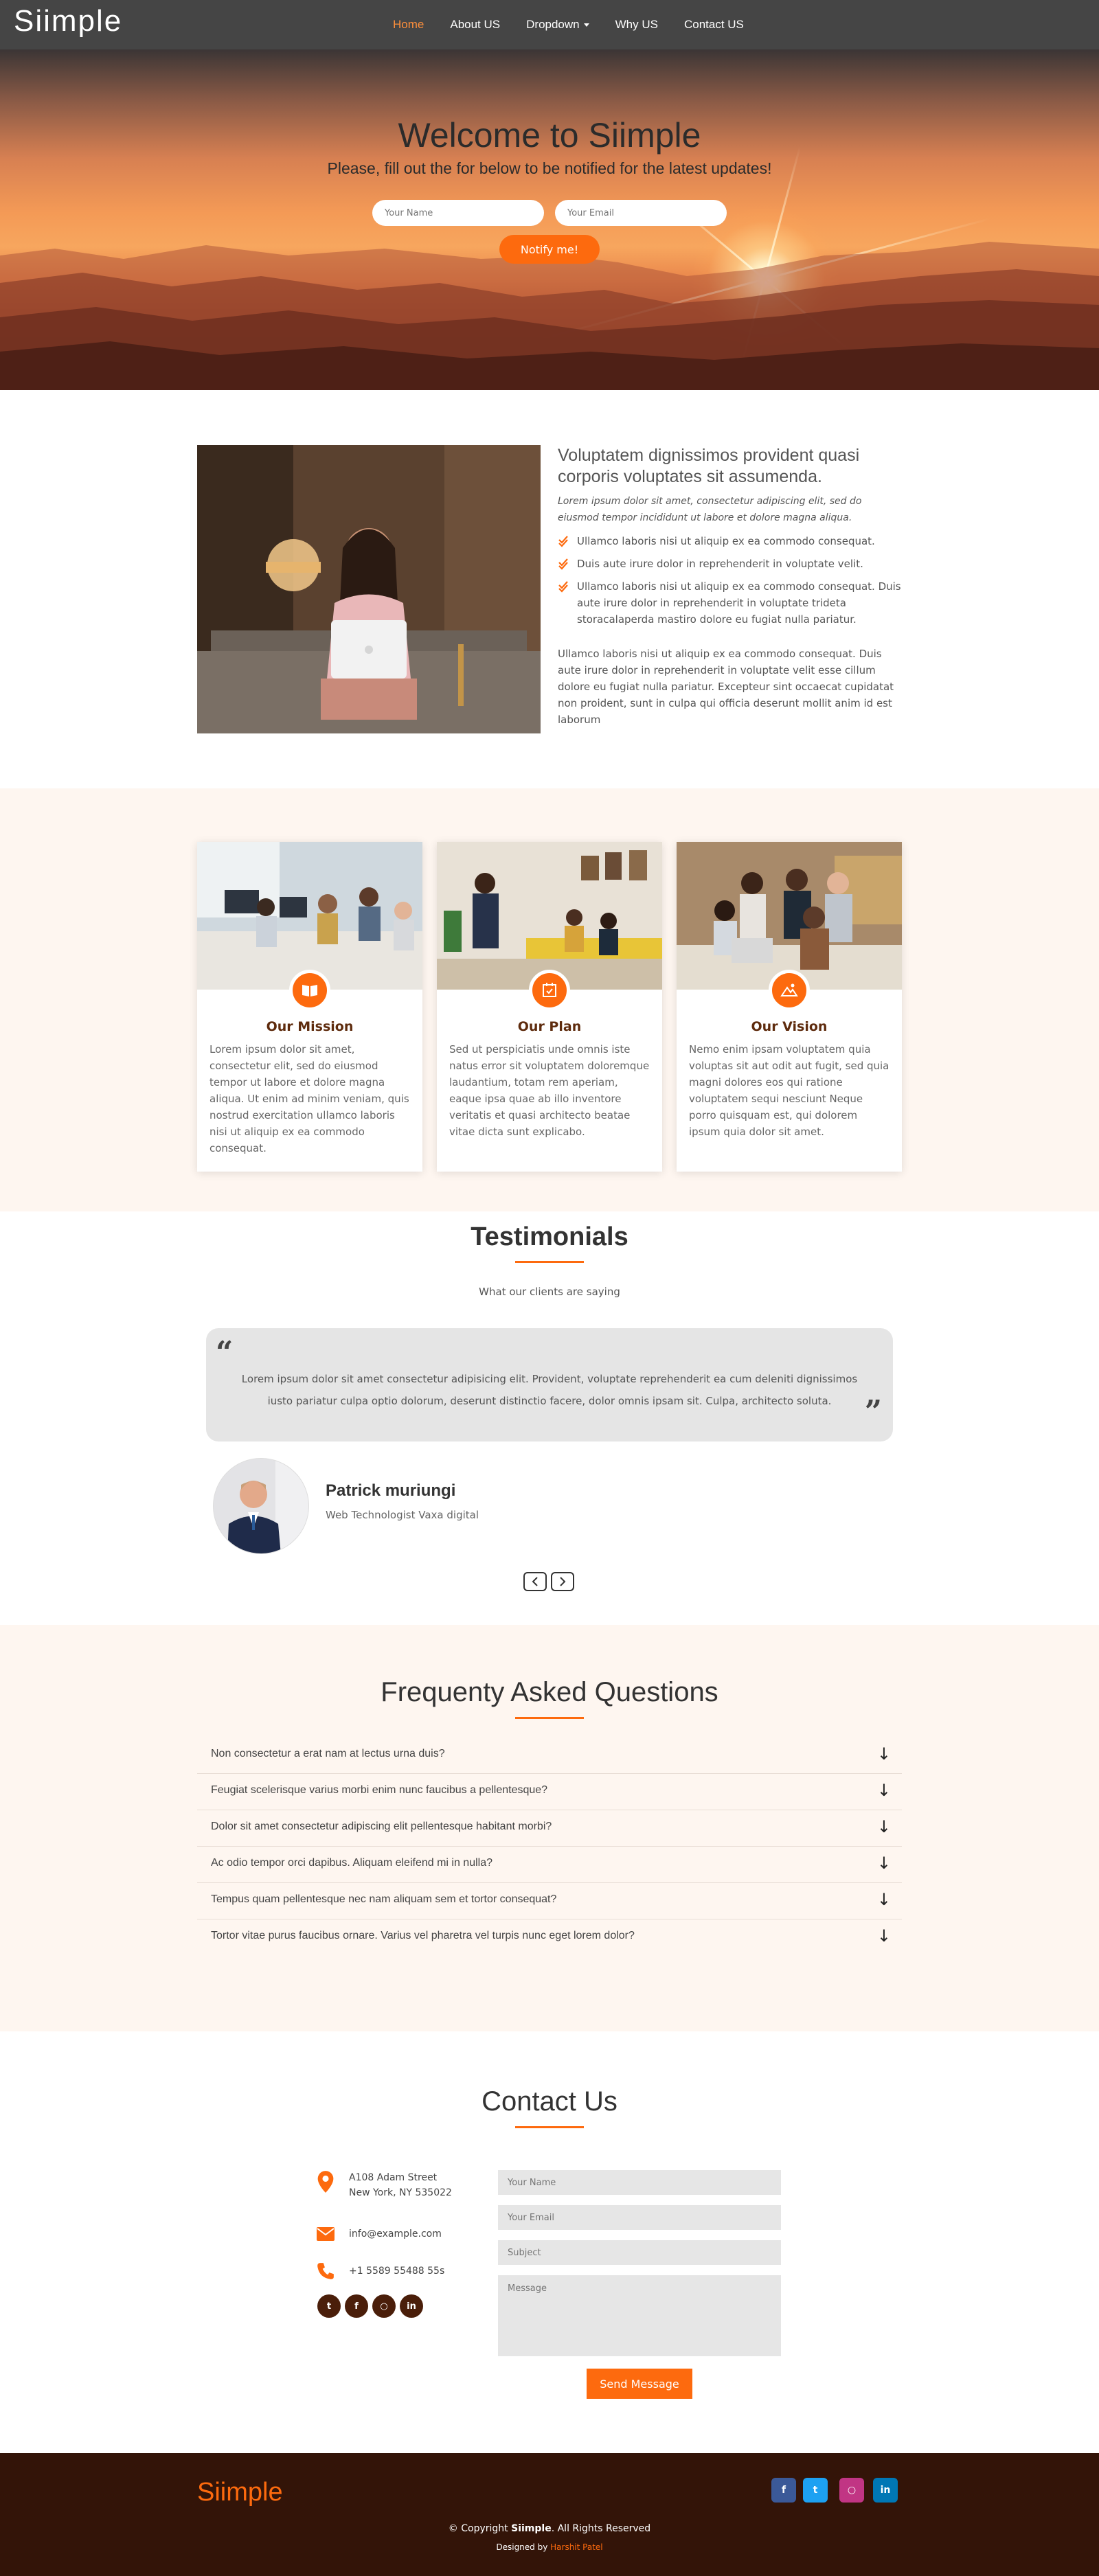 Image resolution: width=1099 pixels, height=2576 pixels. I want to click on address-line-1: A108 Adam Street, so click(393, 2177).